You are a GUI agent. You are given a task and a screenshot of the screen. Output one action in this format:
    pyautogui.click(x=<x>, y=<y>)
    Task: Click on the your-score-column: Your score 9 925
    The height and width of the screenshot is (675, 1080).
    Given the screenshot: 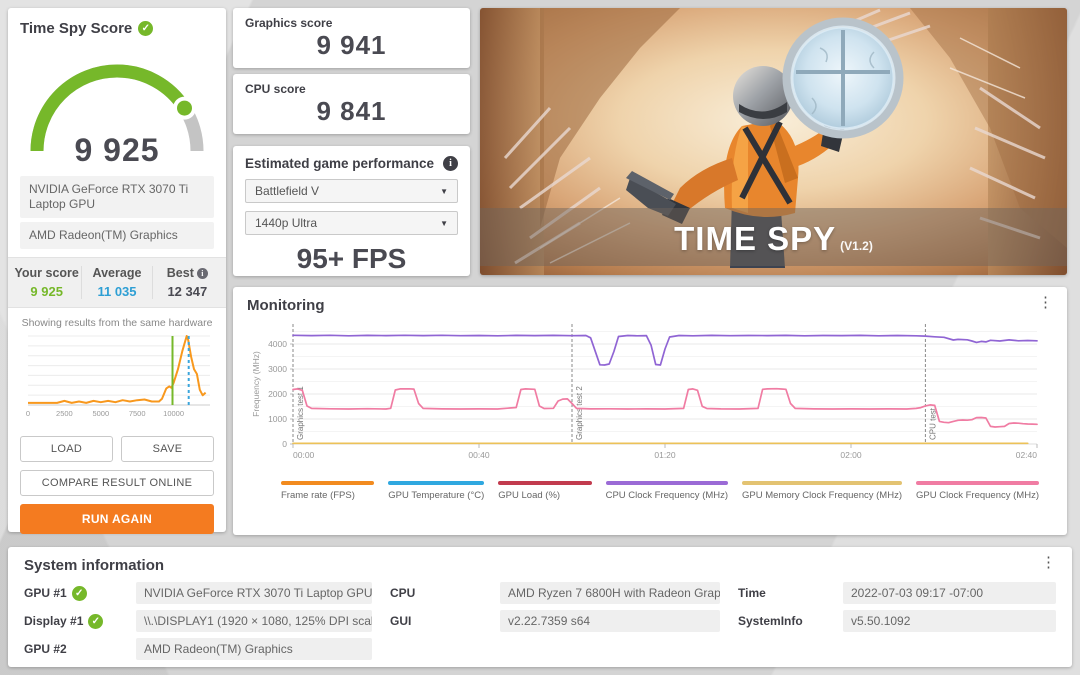 What is the action you would take?
    pyautogui.click(x=46, y=282)
    